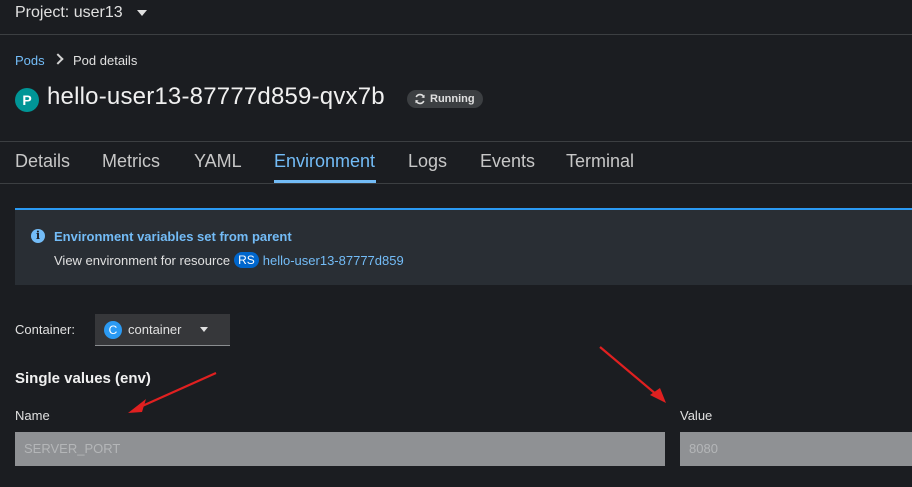 This screenshot has height=487, width=912. Describe the element at coordinates (131, 161) in the screenshot. I see `tab-metrics: Metrics` at that location.